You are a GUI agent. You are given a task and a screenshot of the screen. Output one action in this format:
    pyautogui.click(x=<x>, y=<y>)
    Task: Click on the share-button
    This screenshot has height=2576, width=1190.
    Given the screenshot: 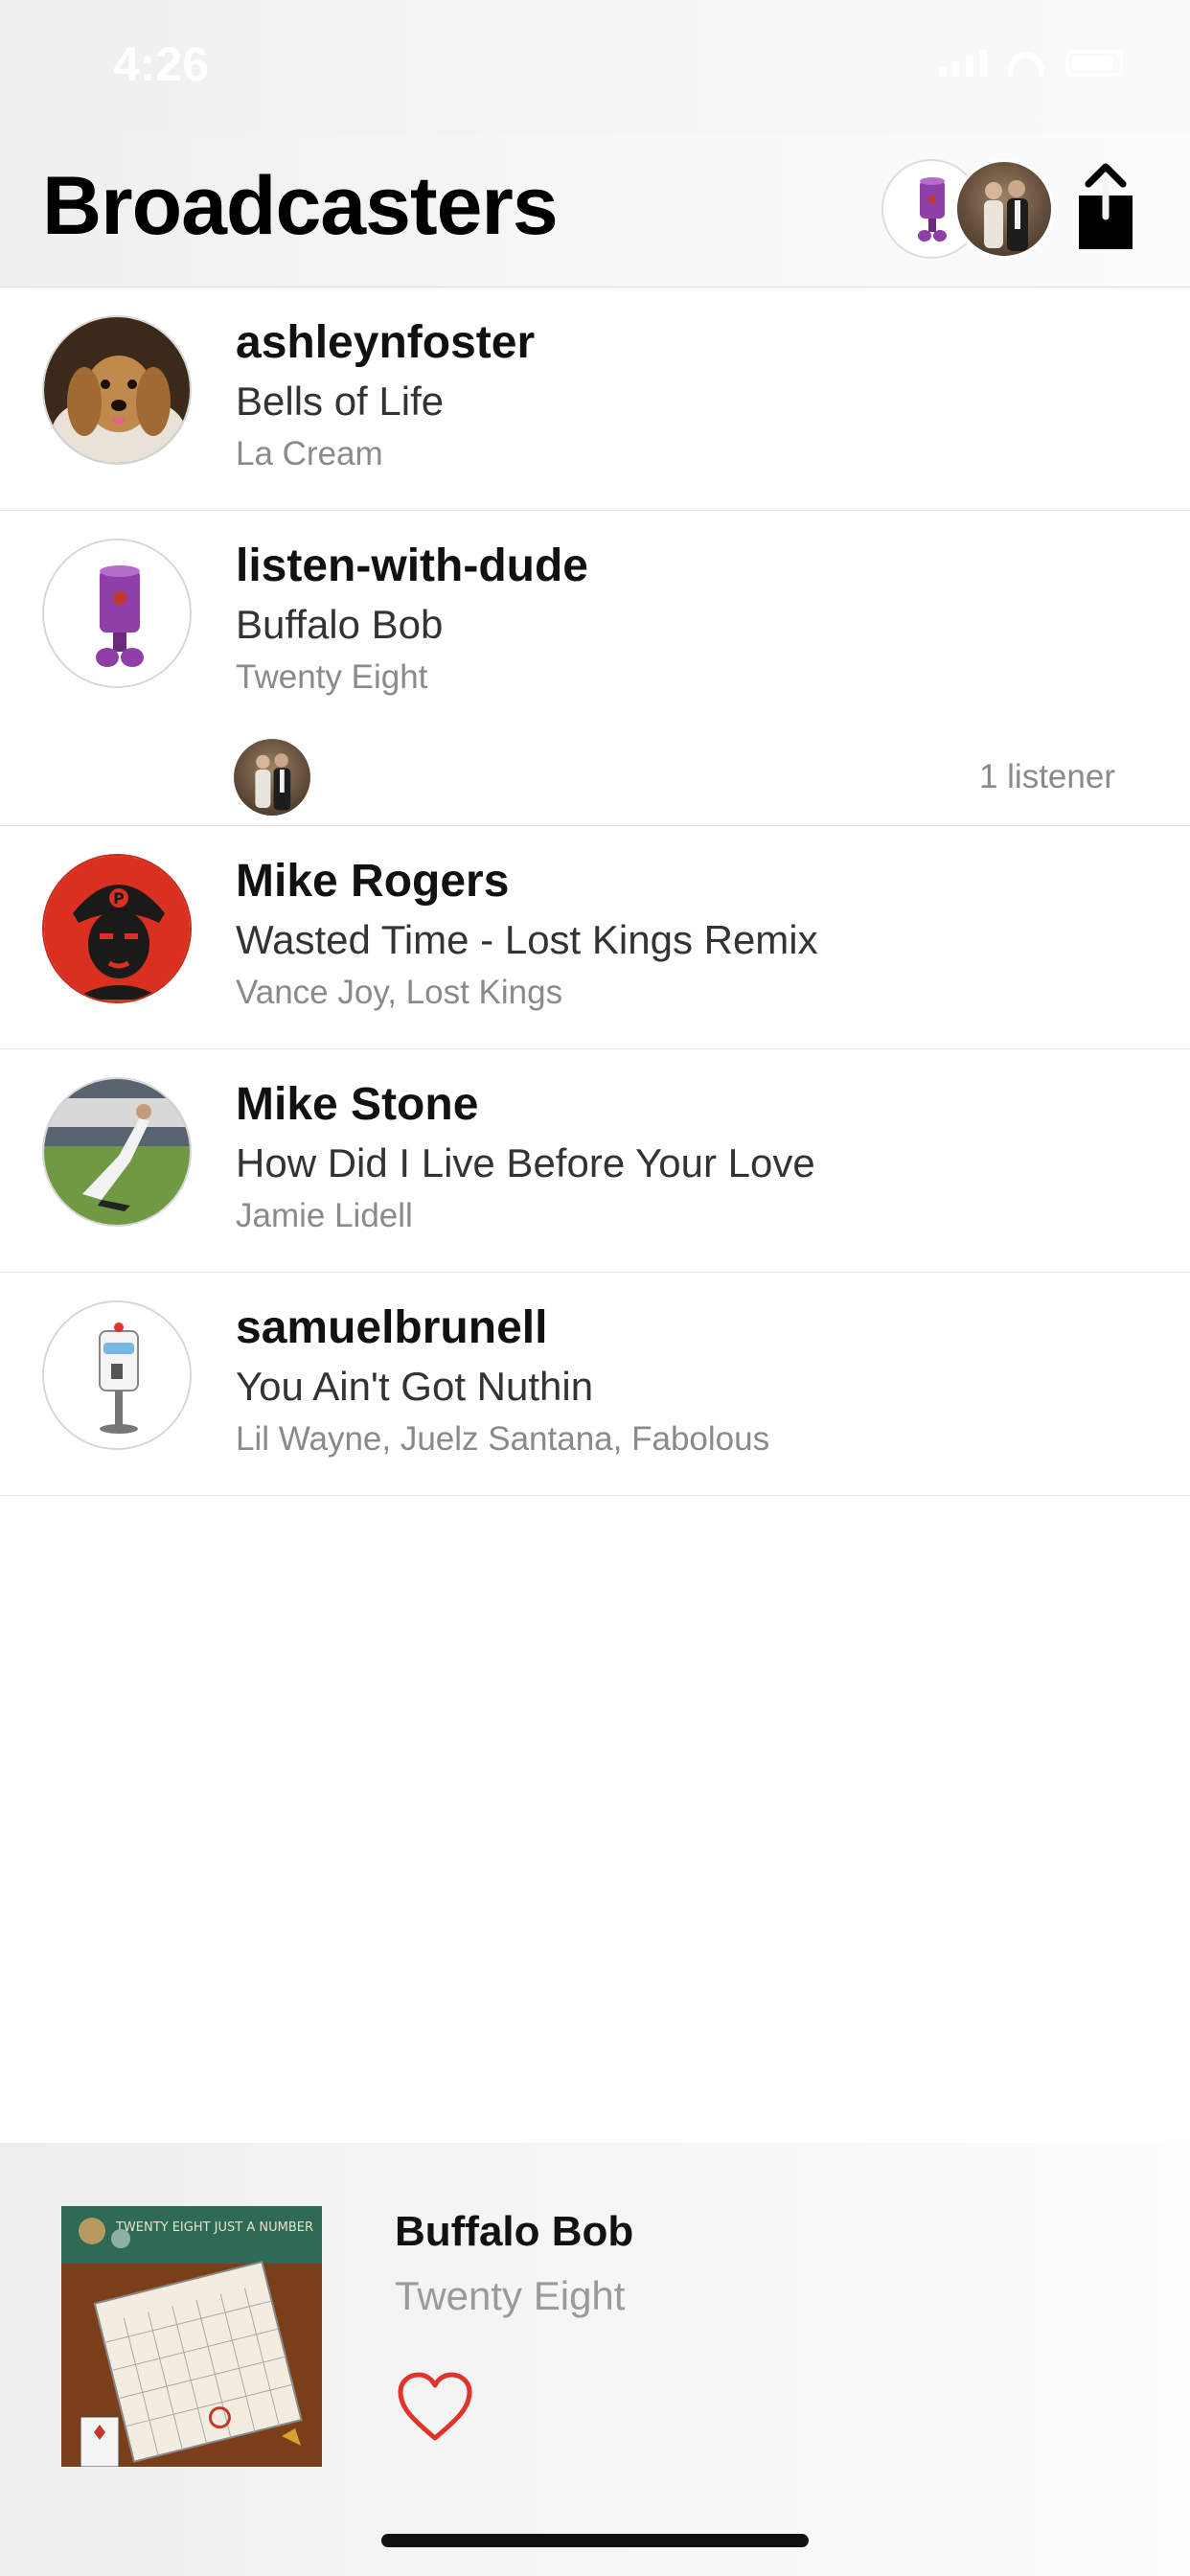 What is the action you would take?
    pyautogui.click(x=1105, y=209)
    